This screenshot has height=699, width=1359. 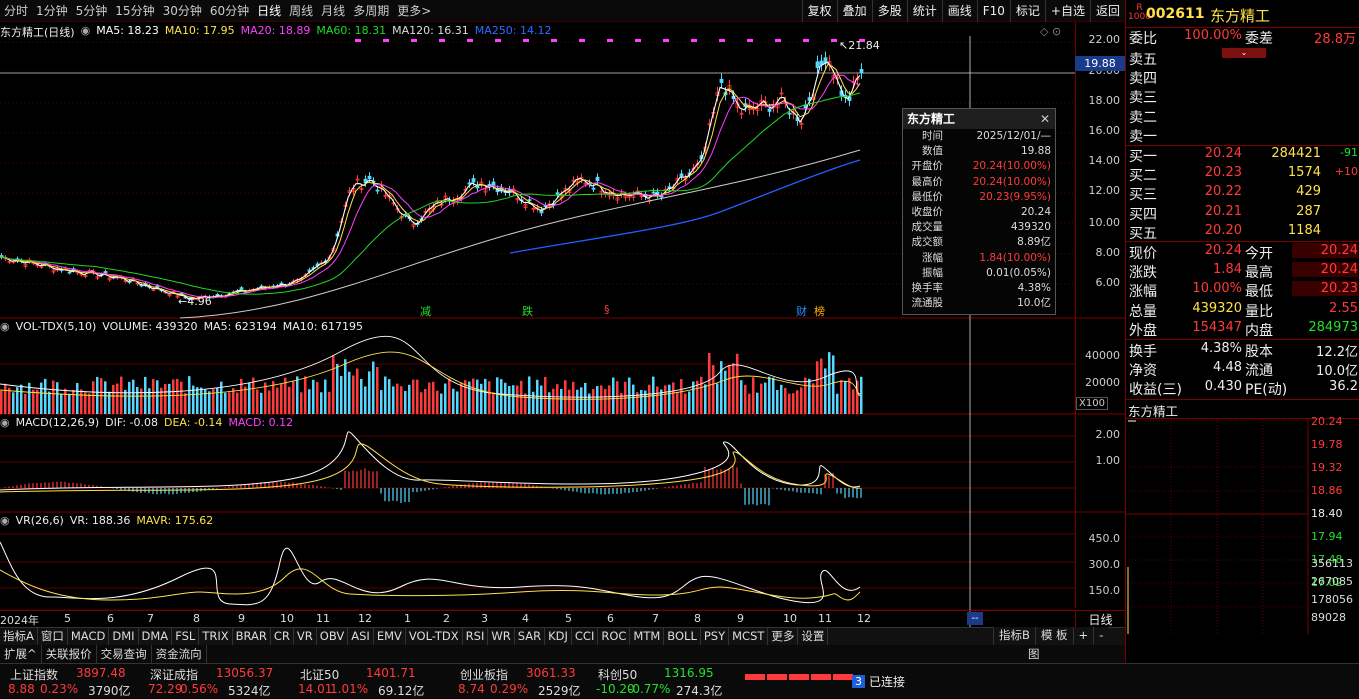 What do you see at coordinates (182, 10) in the screenshot?
I see `period-tab-4: 30分钟` at bounding box center [182, 10].